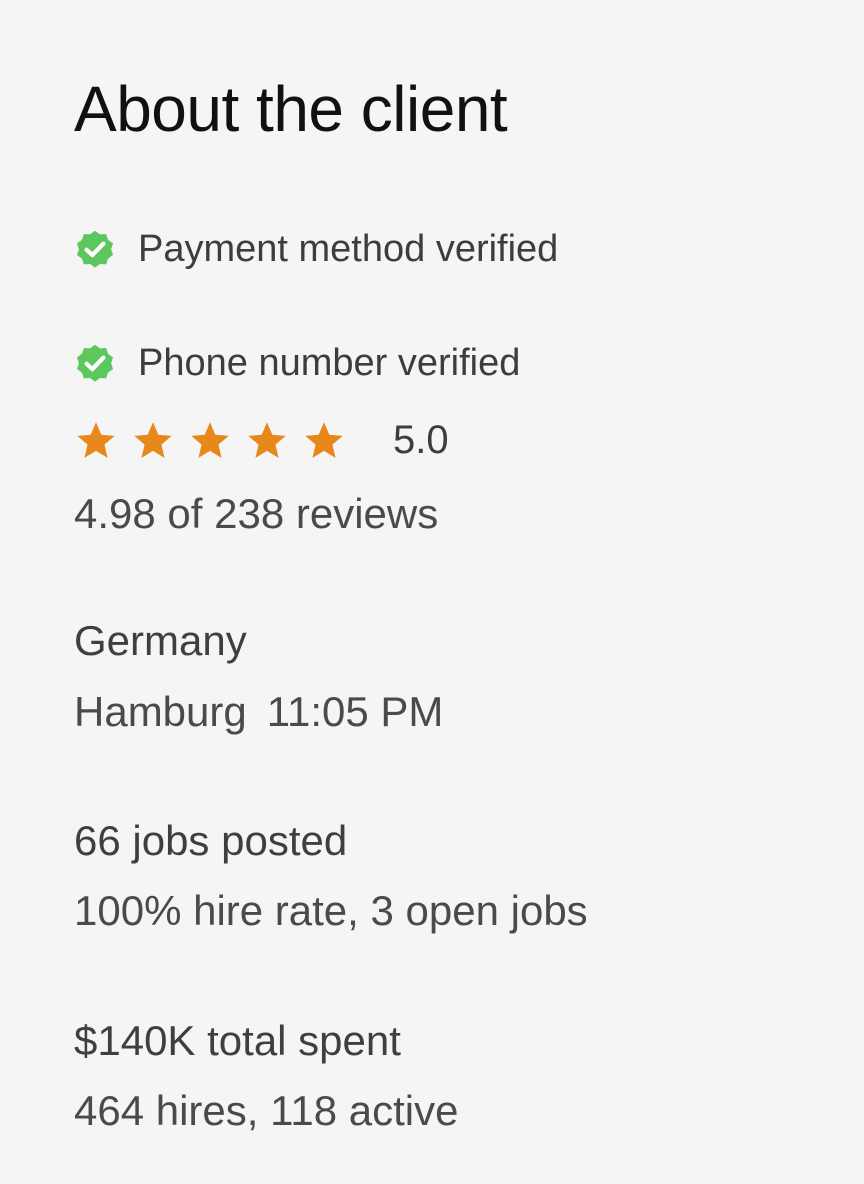 This screenshot has height=1184, width=864. What do you see at coordinates (237, 1040) in the screenshot?
I see `total-spent: $140K total spent` at bounding box center [237, 1040].